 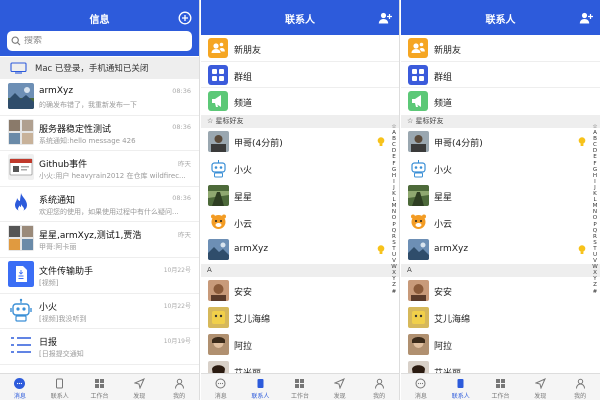 I want to click on contact-name: 小云, so click(x=443, y=225).